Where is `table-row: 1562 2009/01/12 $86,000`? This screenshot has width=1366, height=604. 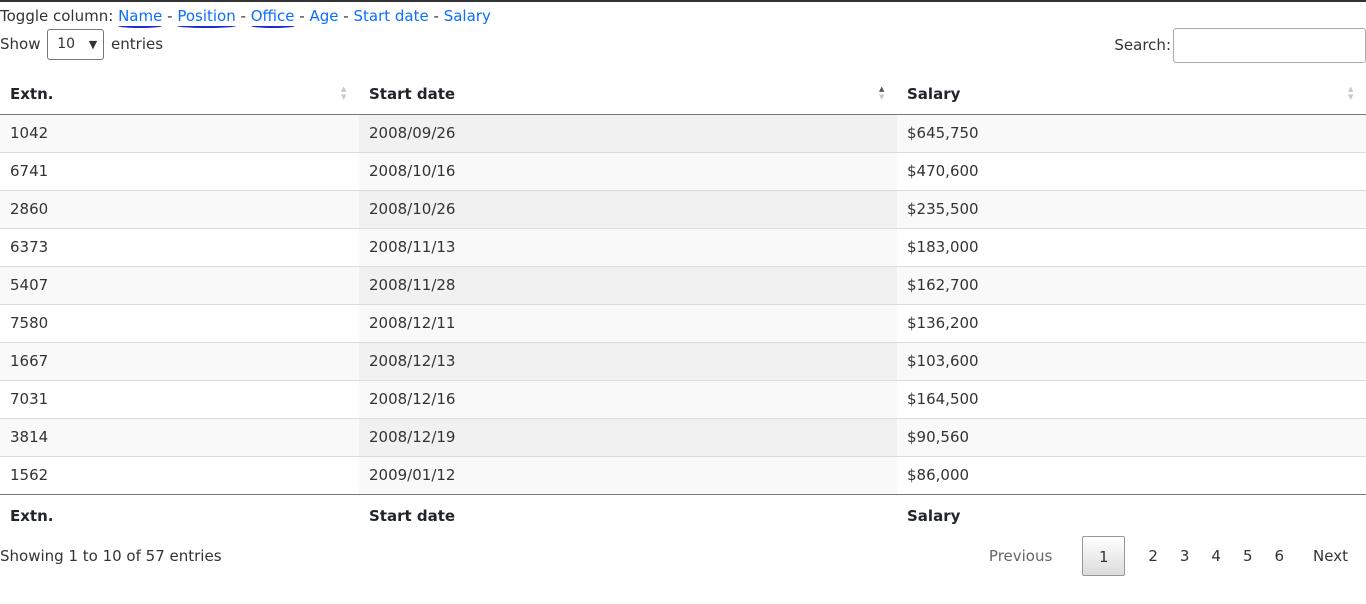 table-row: 1562 2009/01/12 $86,000 is located at coordinates (683, 474).